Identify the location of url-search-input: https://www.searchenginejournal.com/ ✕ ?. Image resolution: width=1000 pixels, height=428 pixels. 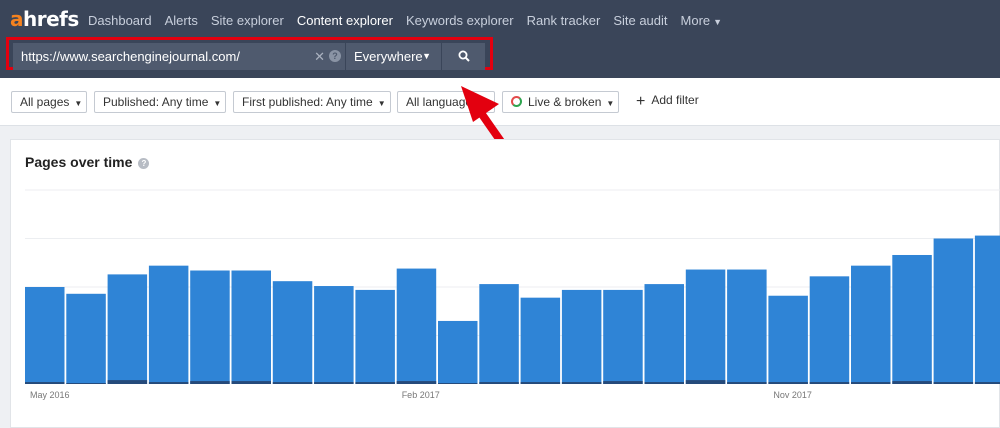
(179, 56).